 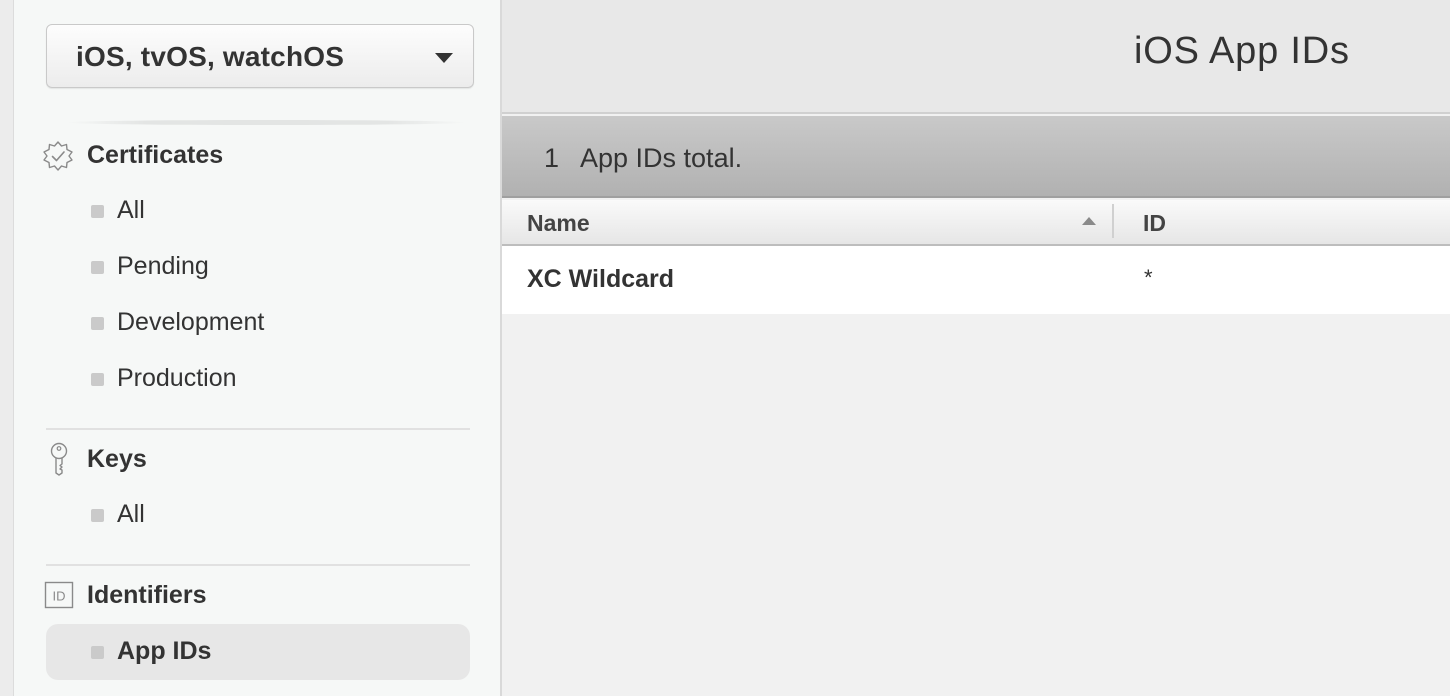 What do you see at coordinates (155, 155) in the screenshot?
I see `section-title-certificates: Certificates` at bounding box center [155, 155].